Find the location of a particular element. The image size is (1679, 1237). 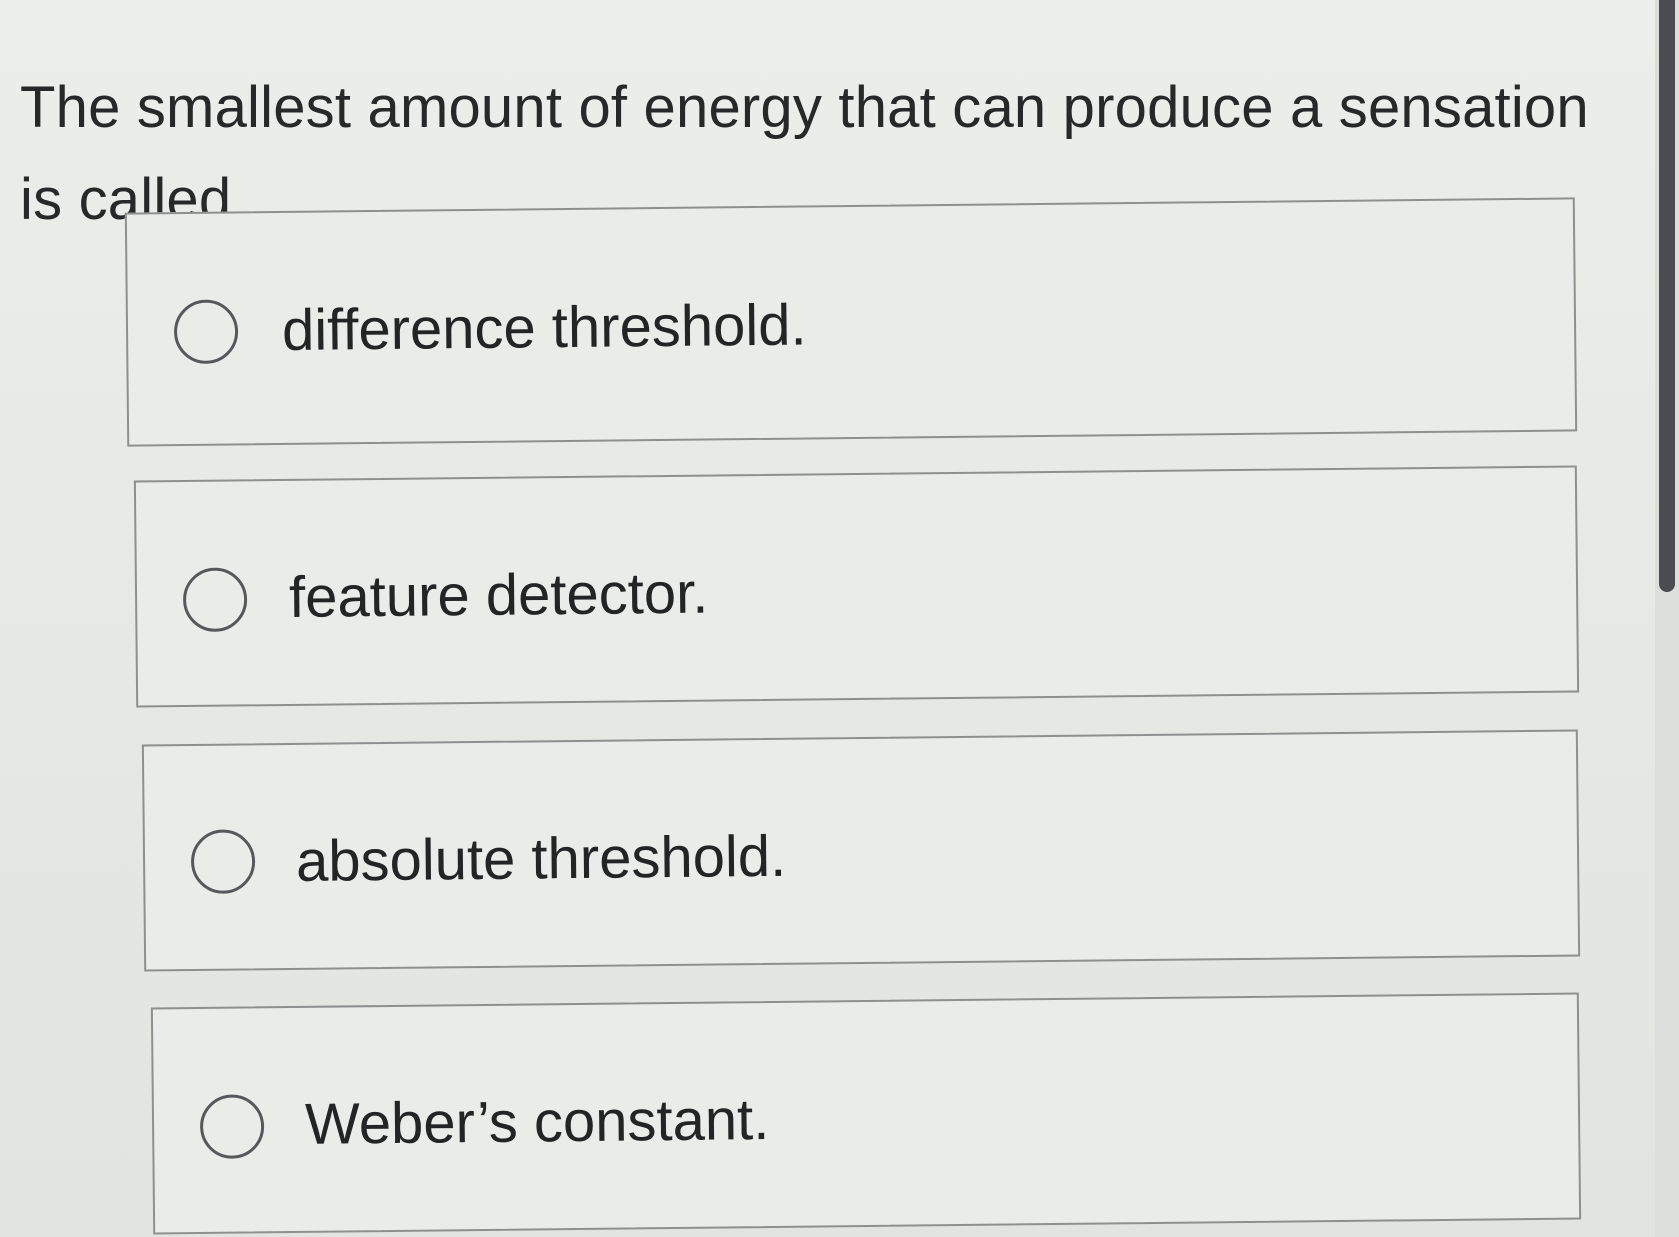

scrollbar-thumb is located at coordinates (1667, 296).